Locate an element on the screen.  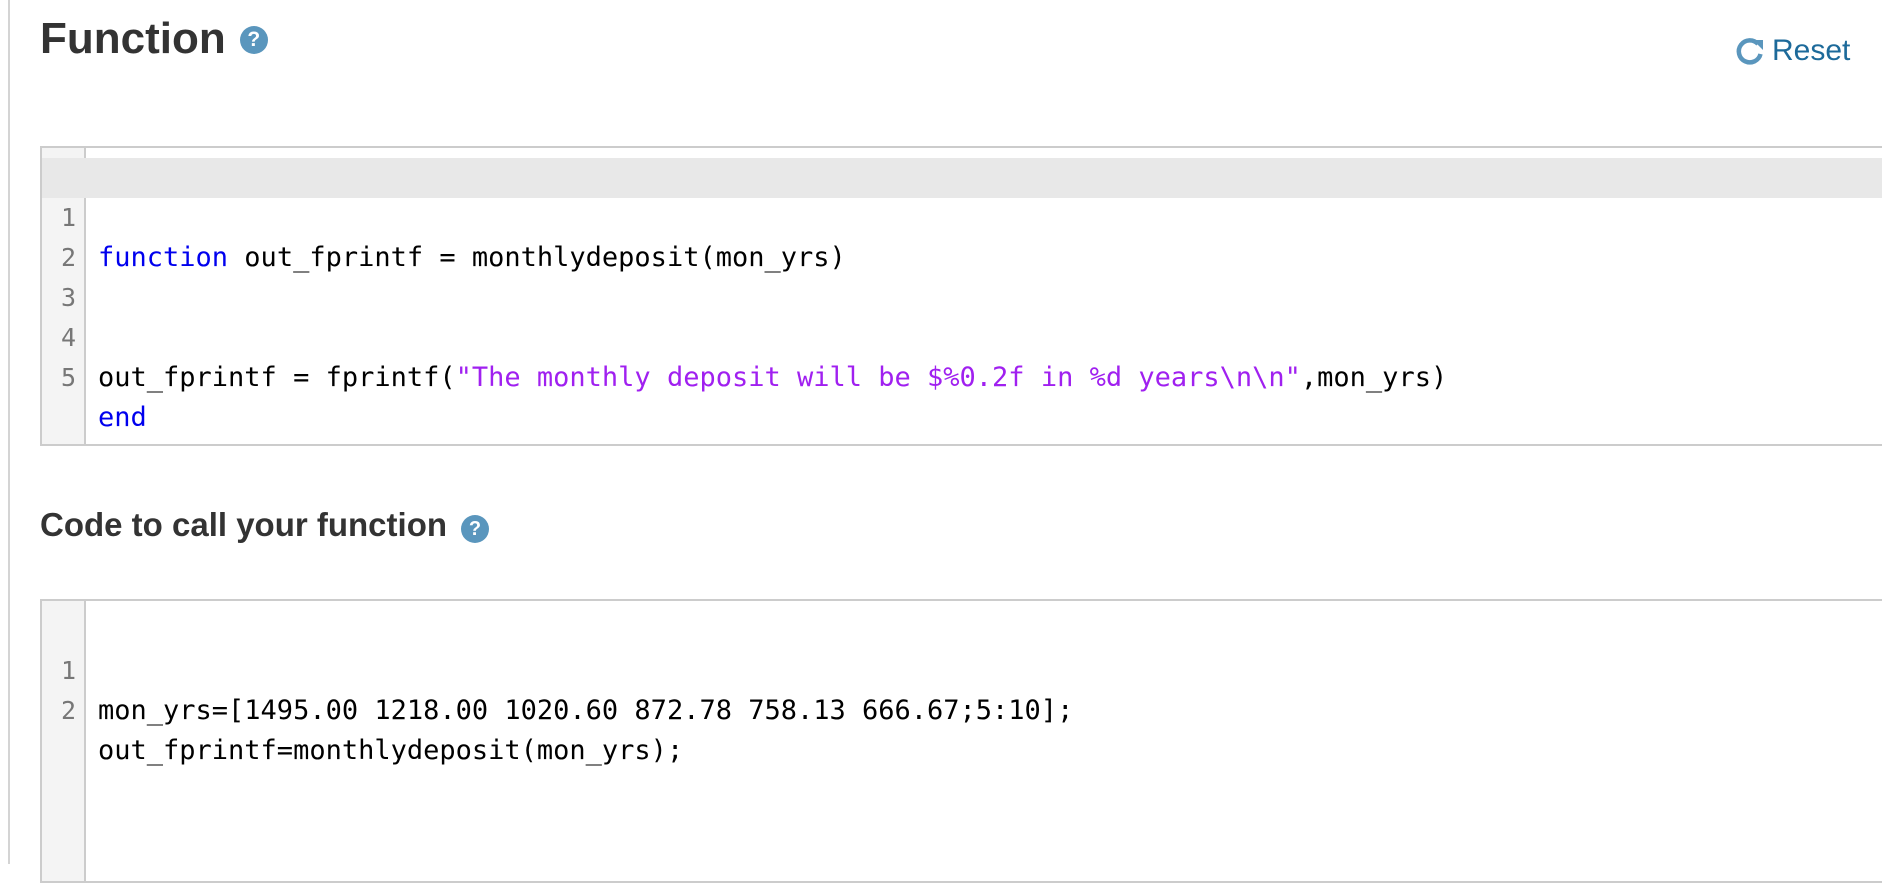
code-line: 5 end is located at coordinates (962, 375).